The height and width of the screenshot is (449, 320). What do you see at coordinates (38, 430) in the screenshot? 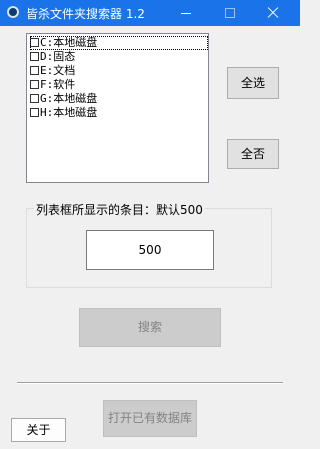
I see `about-button: 关于` at bounding box center [38, 430].